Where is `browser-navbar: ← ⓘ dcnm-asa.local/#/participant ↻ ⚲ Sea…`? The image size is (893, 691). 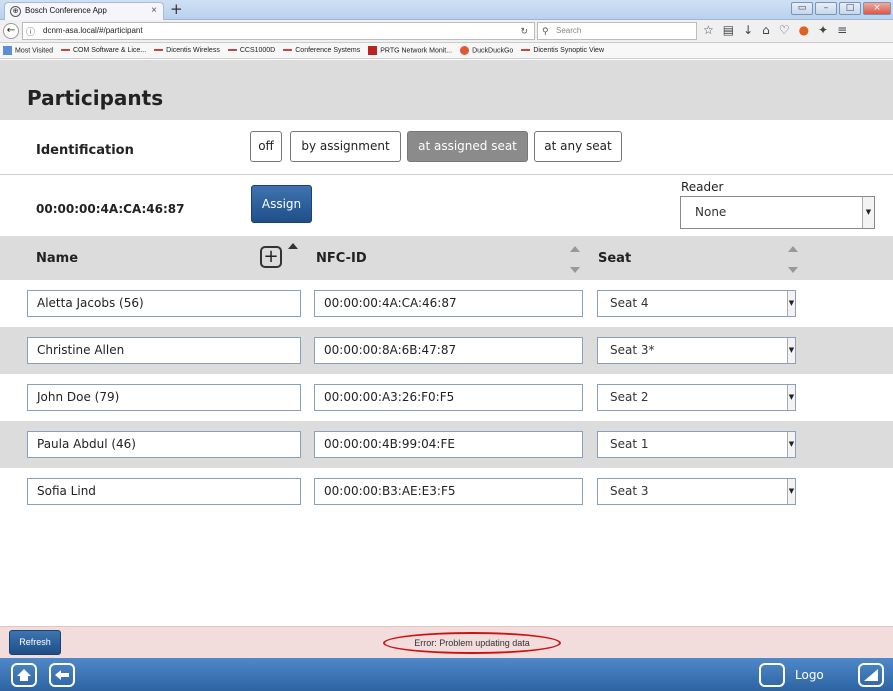
browser-navbar: ← ⓘ dcnm-asa.local/#/participant ↻ ⚲ Sea… is located at coordinates (446, 31).